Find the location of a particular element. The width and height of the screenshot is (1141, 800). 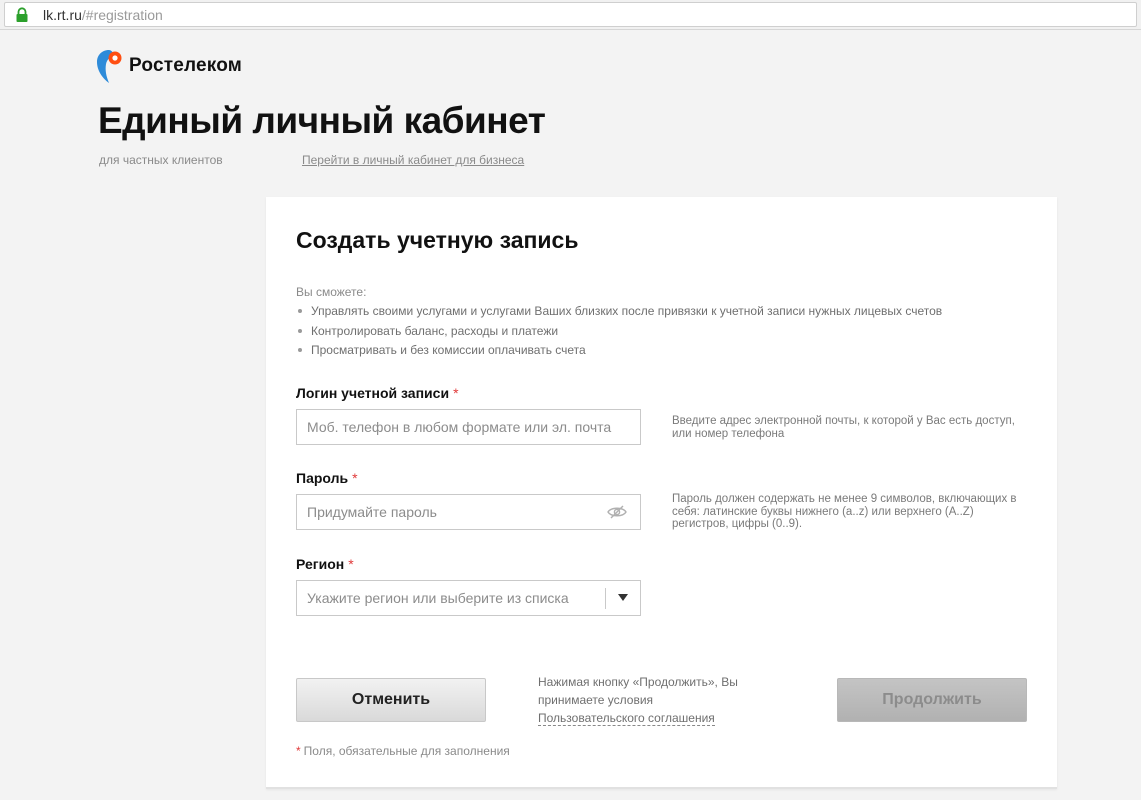

form-title: Создать учетную запись is located at coordinates (437, 240).